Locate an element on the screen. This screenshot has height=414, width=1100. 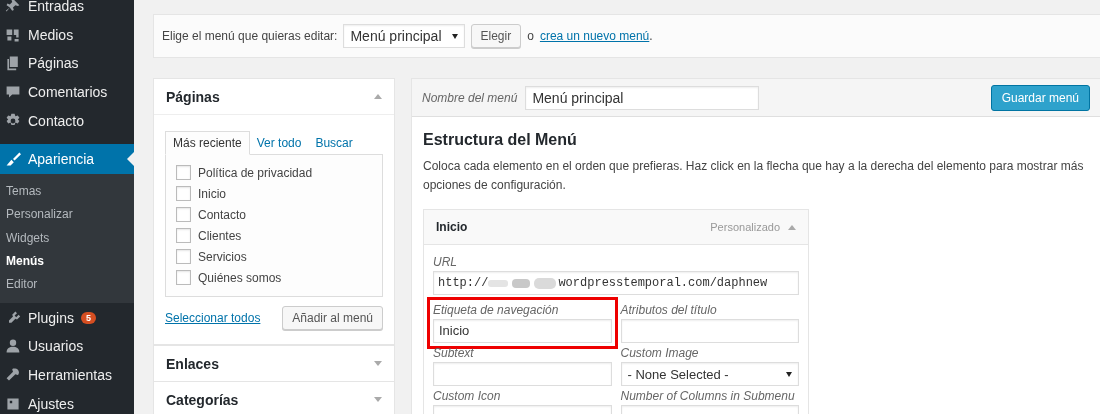
submenu-item: Personalizar is located at coordinates (67, 215).